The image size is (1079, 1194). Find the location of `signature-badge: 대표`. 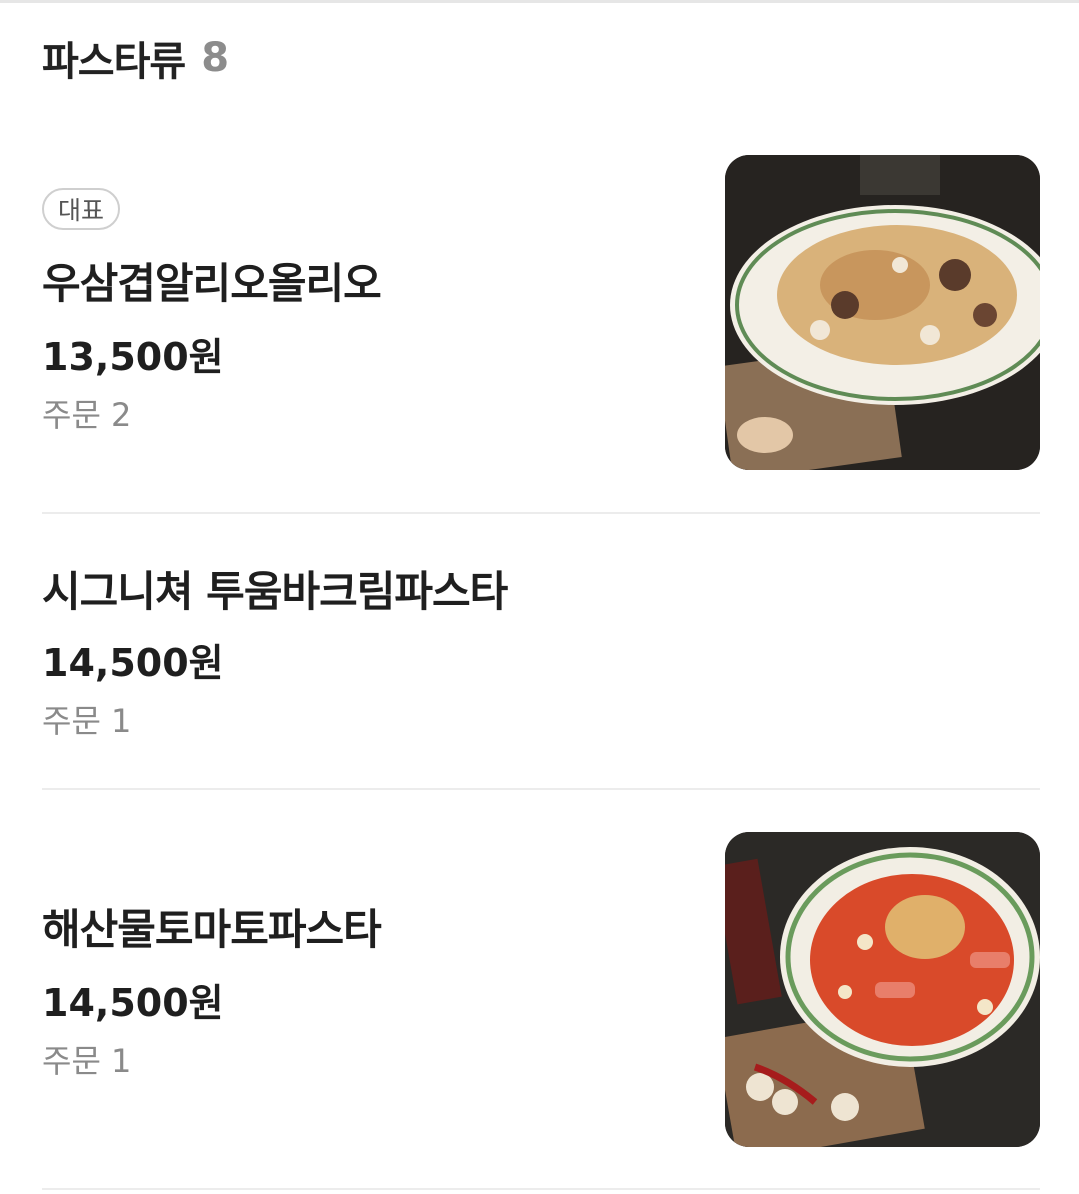

signature-badge: 대표 is located at coordinates (81, 209).